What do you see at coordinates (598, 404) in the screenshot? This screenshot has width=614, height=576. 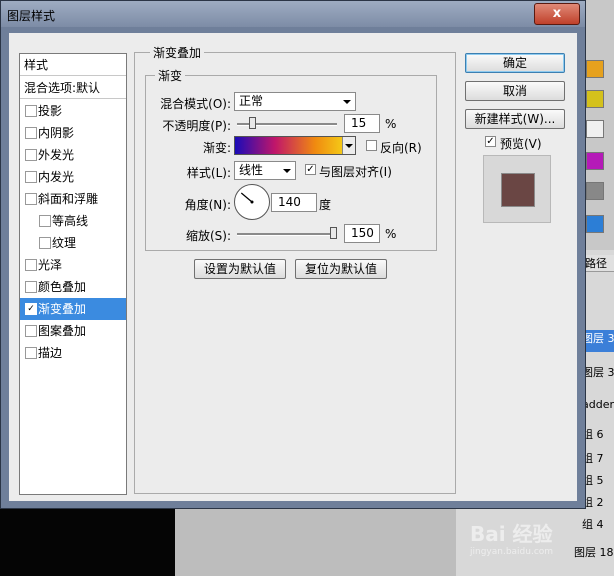 I see `layer-label: adder` at bounding box center [598, 404].